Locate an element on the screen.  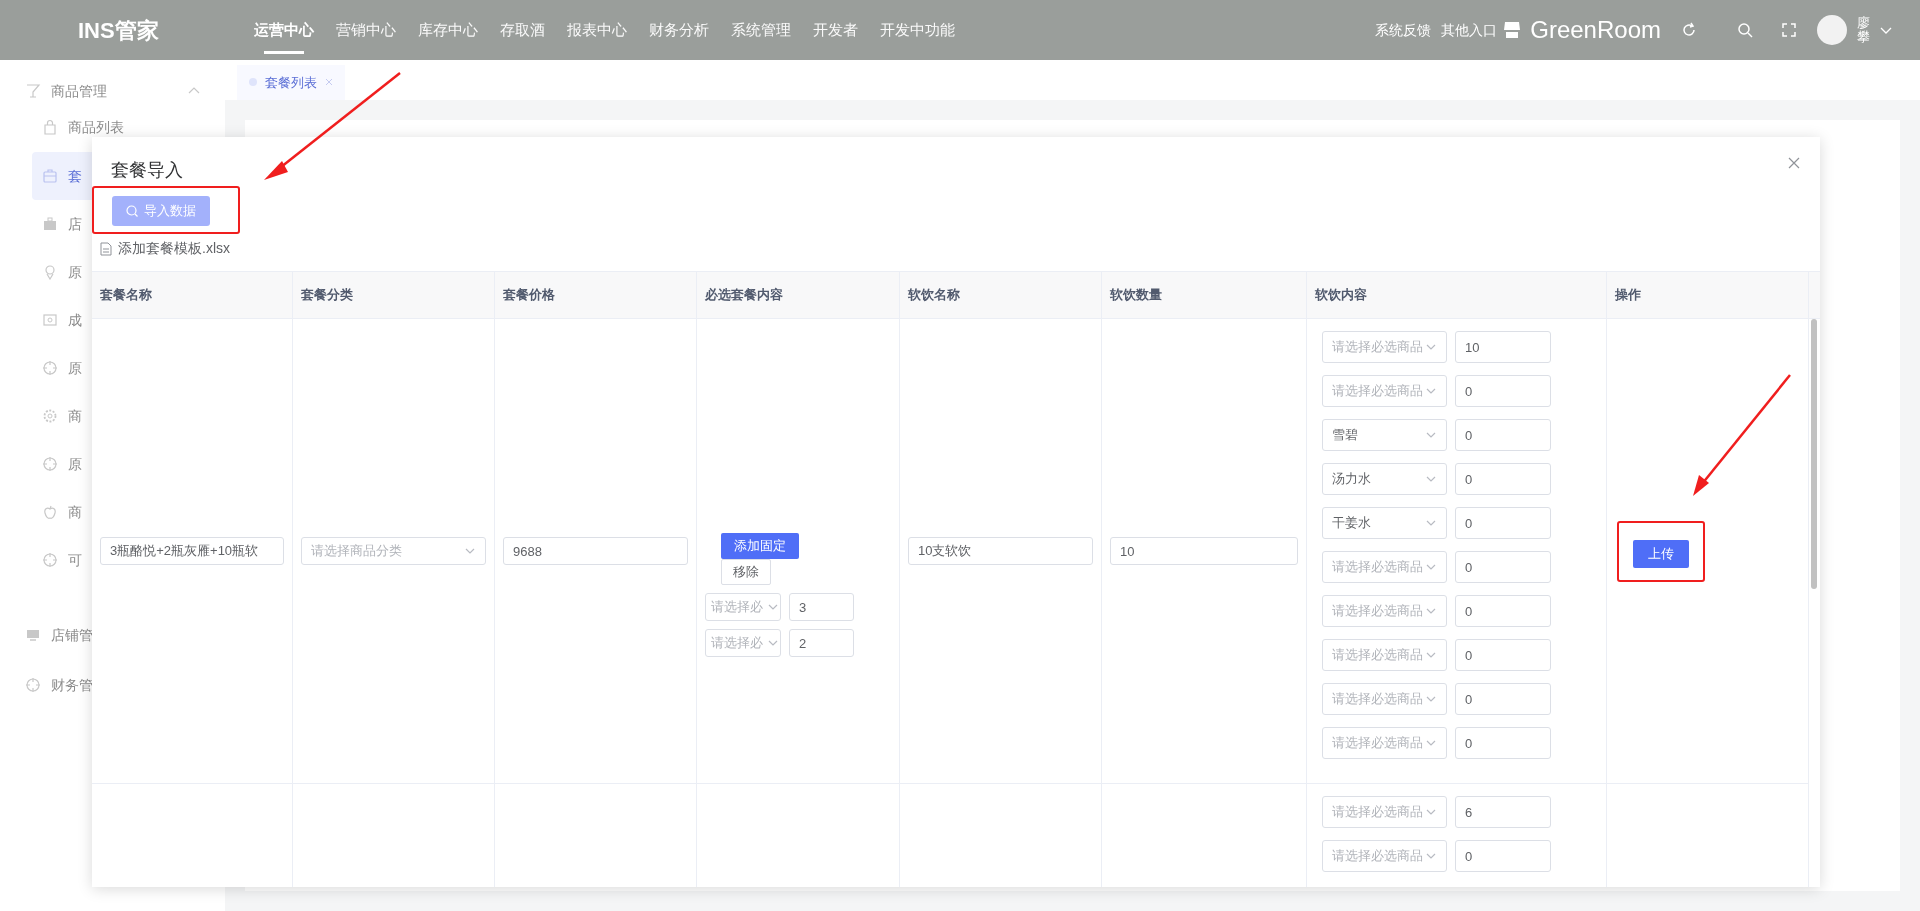
item-label: 可 is located at coordinates (75, 560).